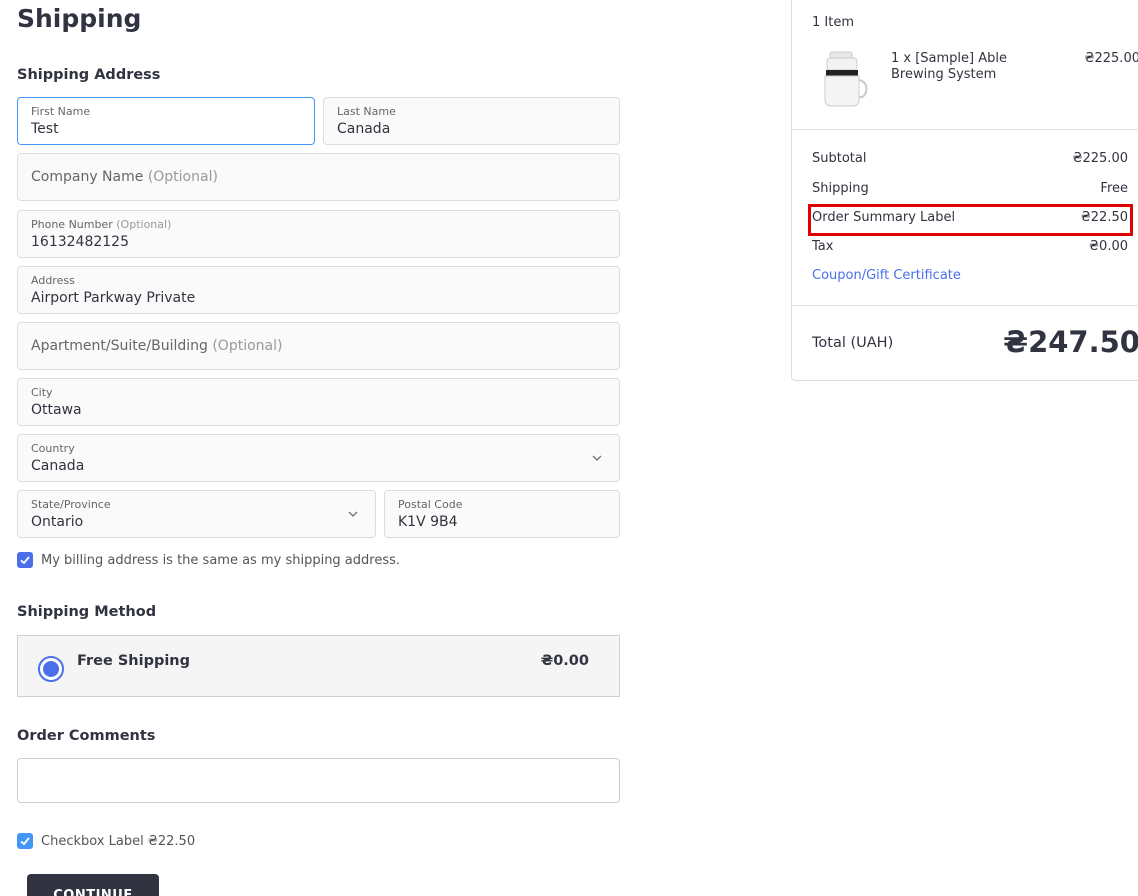  Describe the element at coordinates (428, 522) in the screenshot. I see `postal-code-value: K1V 9B4` at that location.